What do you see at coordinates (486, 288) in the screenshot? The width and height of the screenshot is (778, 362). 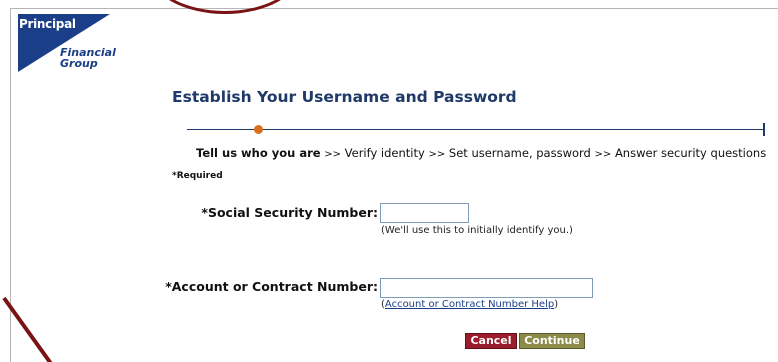 I see `account-number-input` at bounding box center [486, 288].